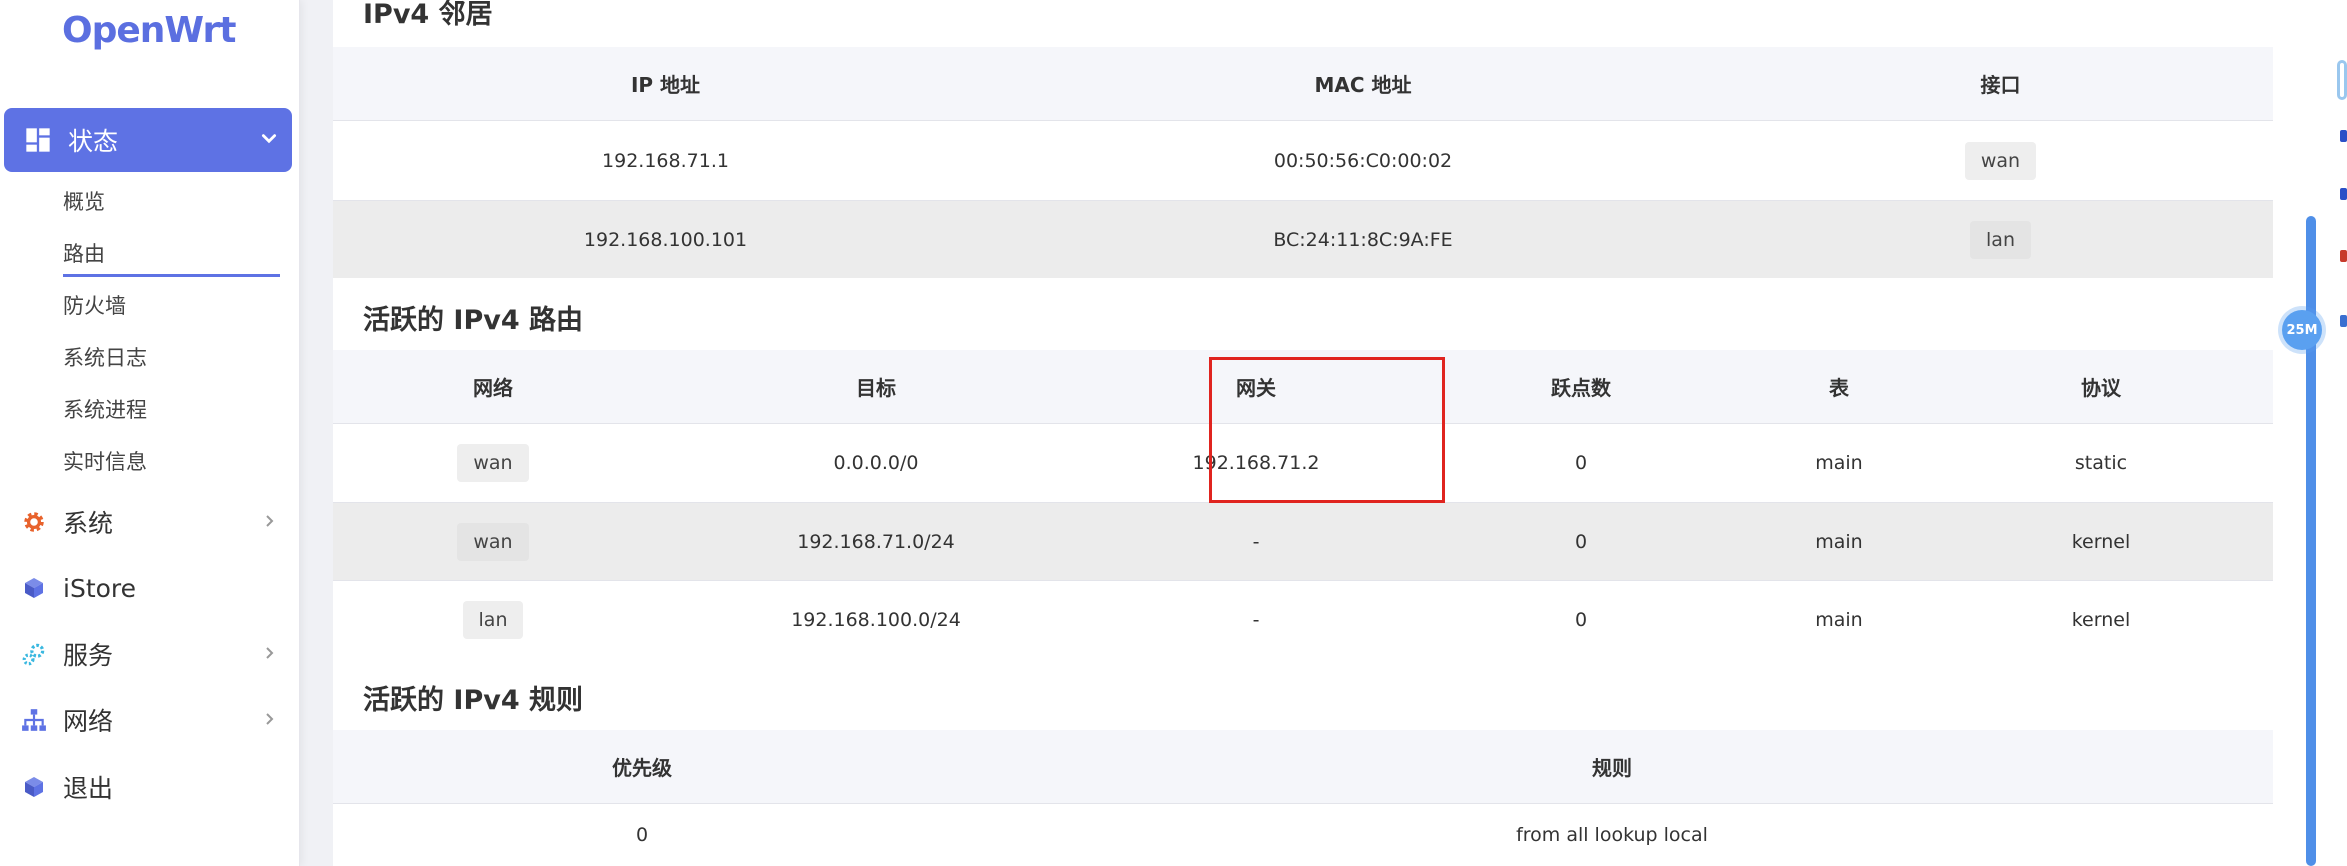  I want to click on table-row: 192.168.100.101 BC:24:11:8C:9A:FE lan, so click(1303, 239).